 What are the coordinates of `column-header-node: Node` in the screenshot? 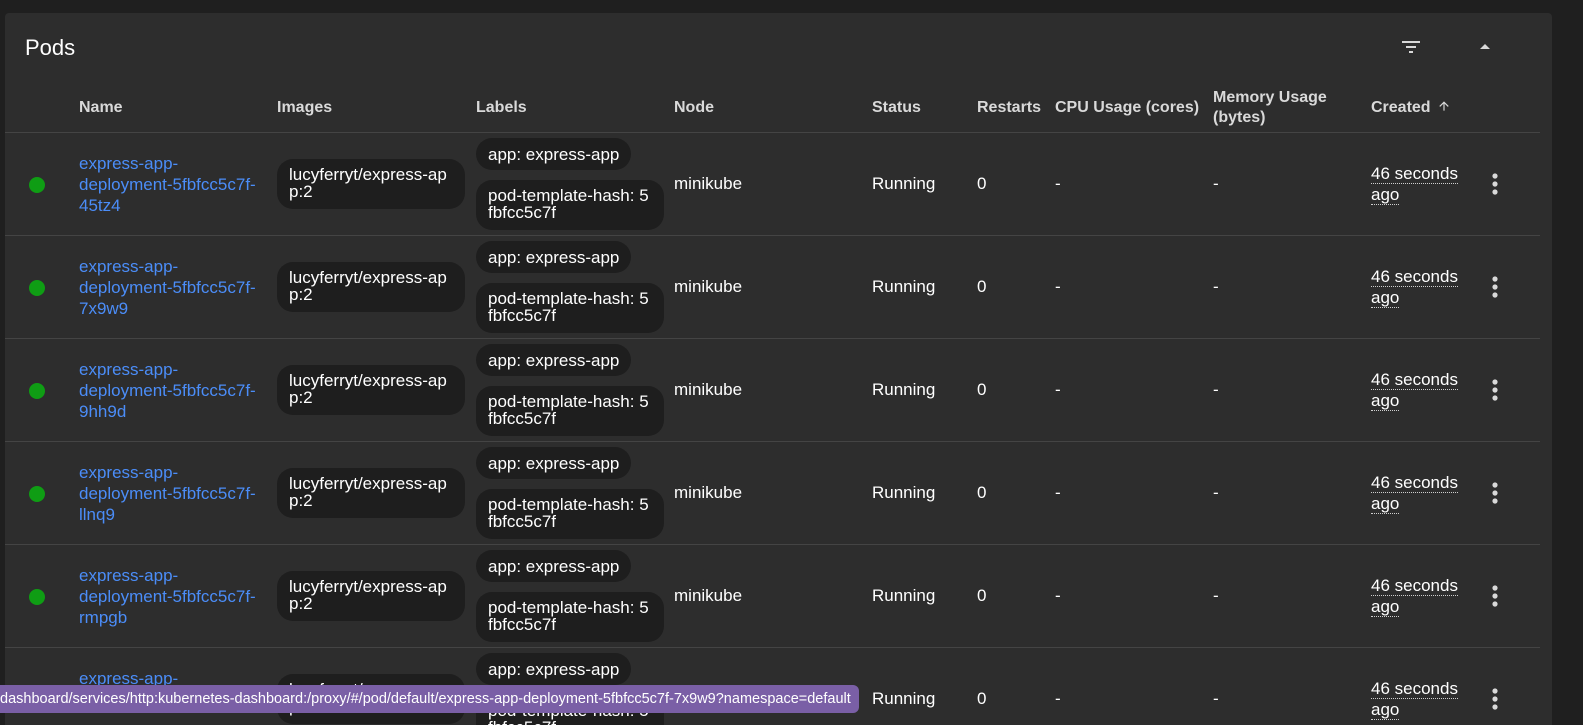 It's located at (694, 108).